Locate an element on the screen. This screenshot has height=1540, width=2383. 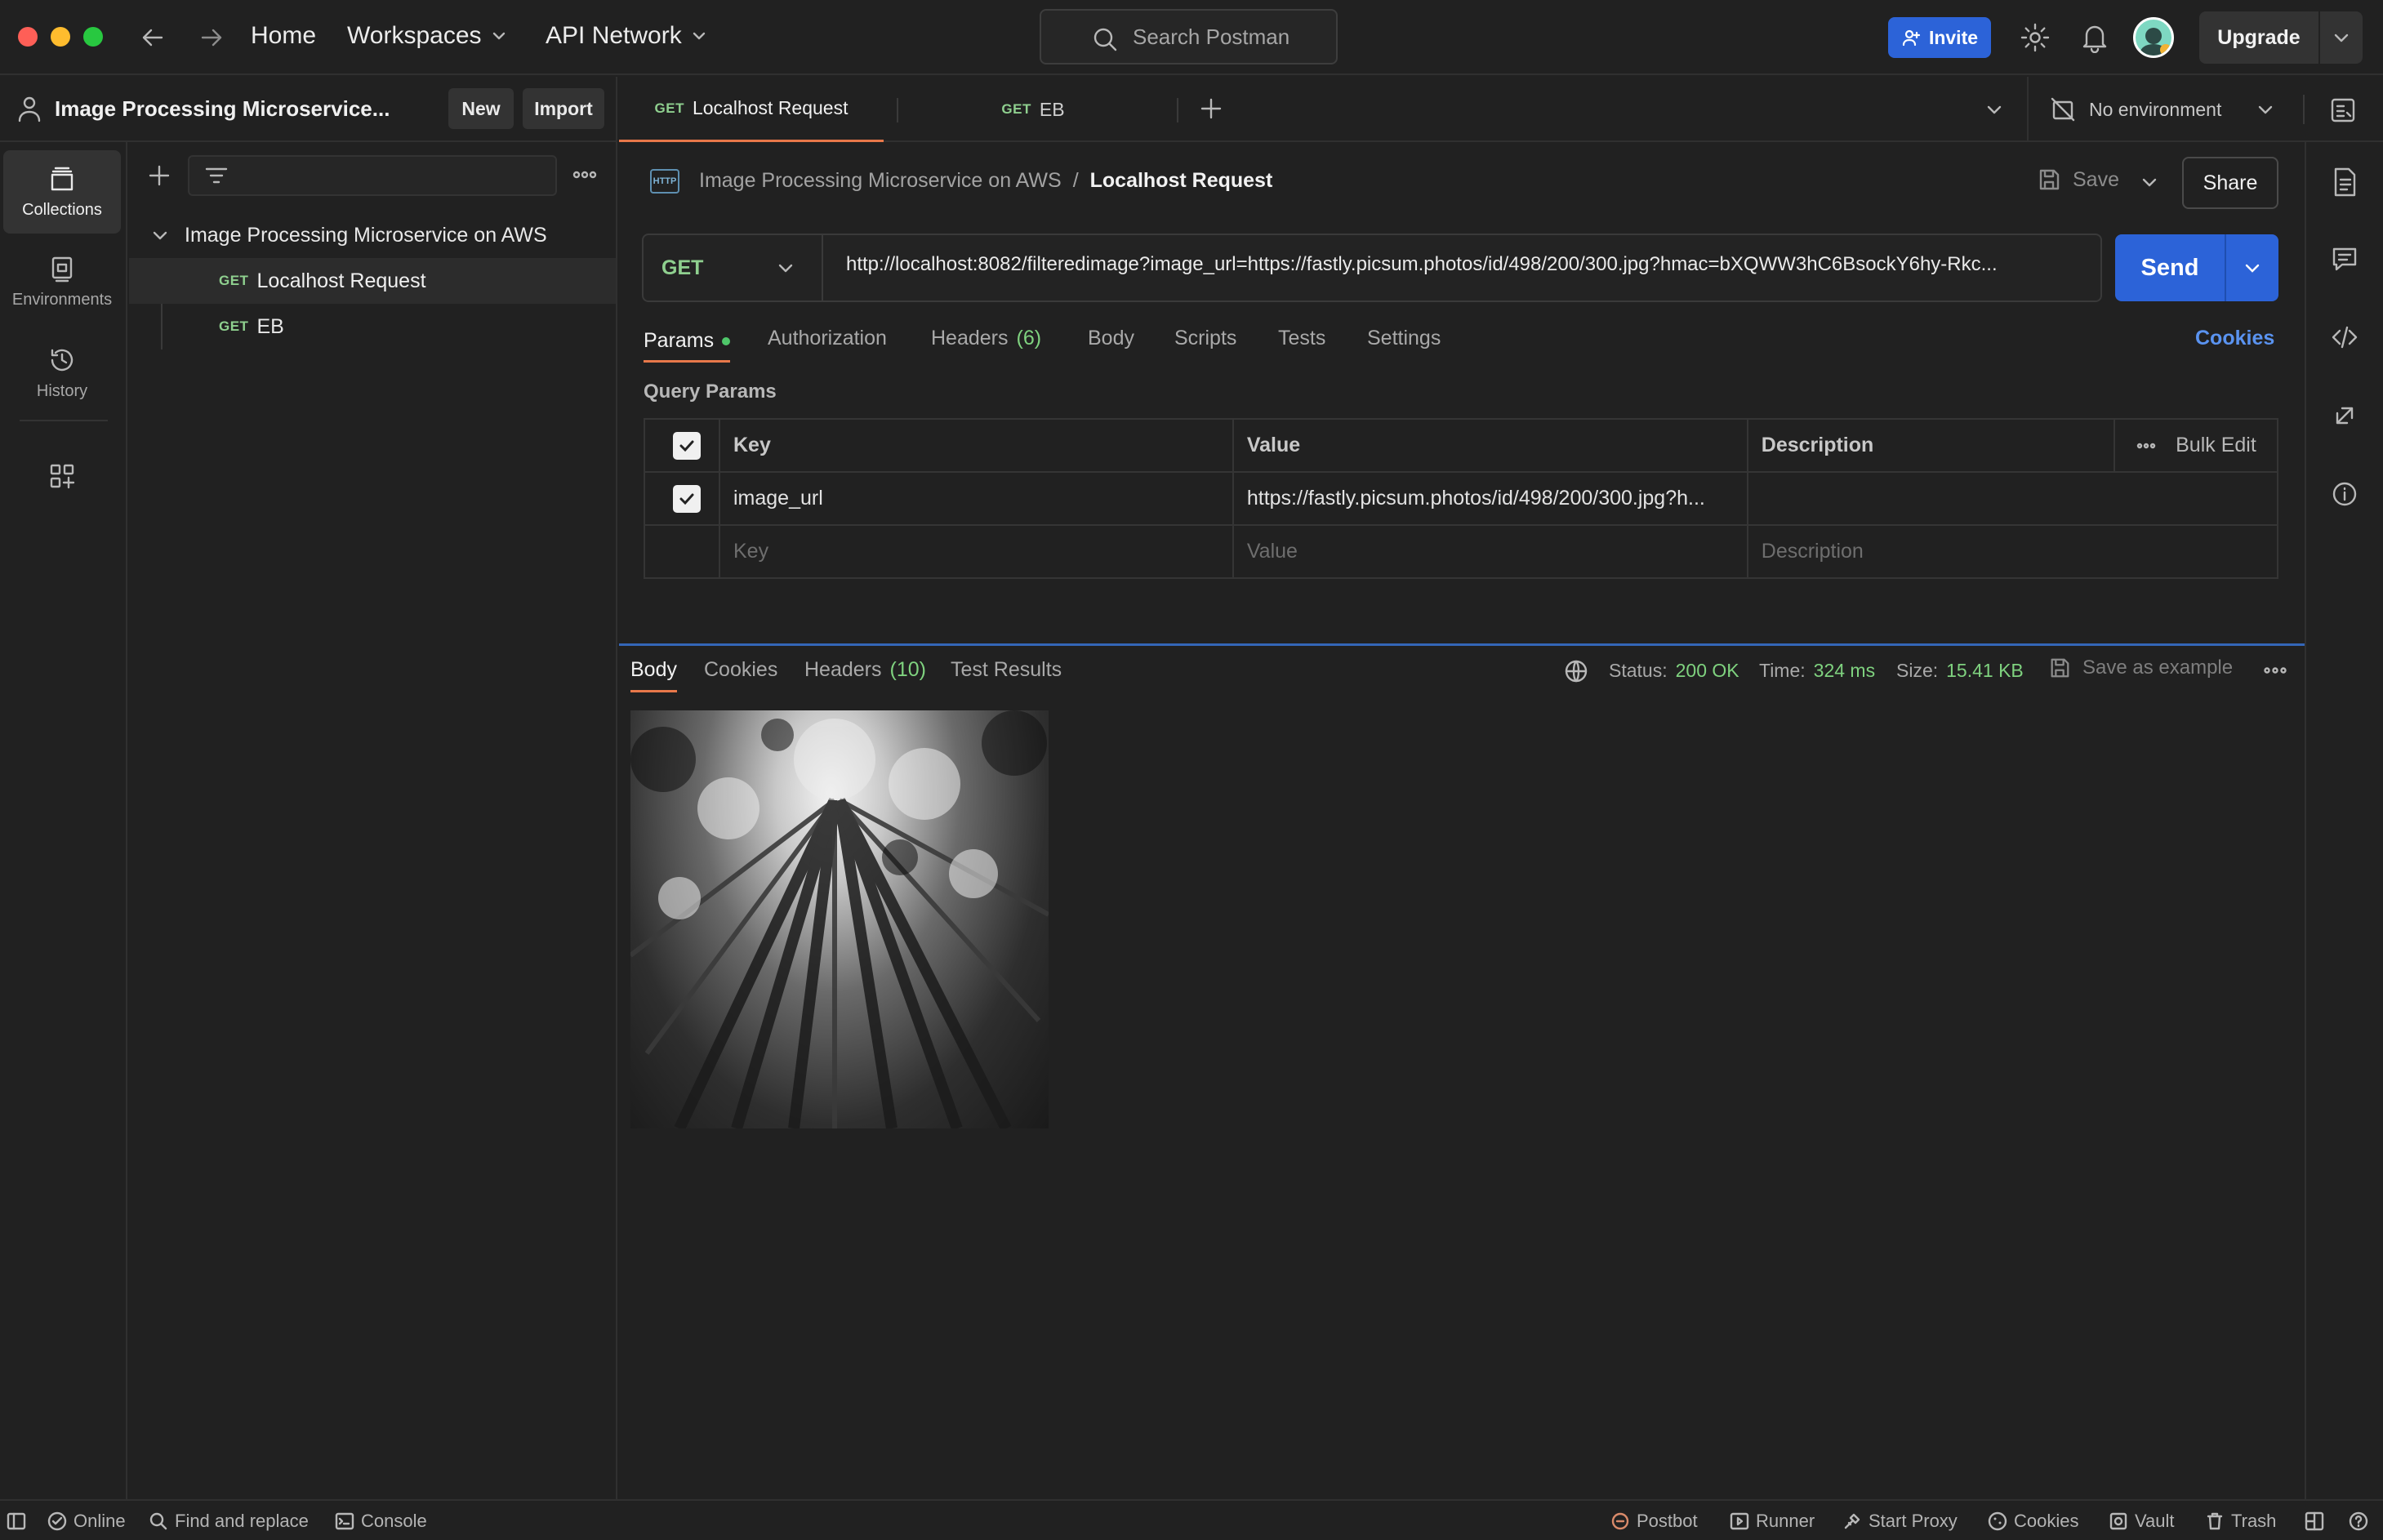
forest-canopy-image is located at coordinates (839, 919).